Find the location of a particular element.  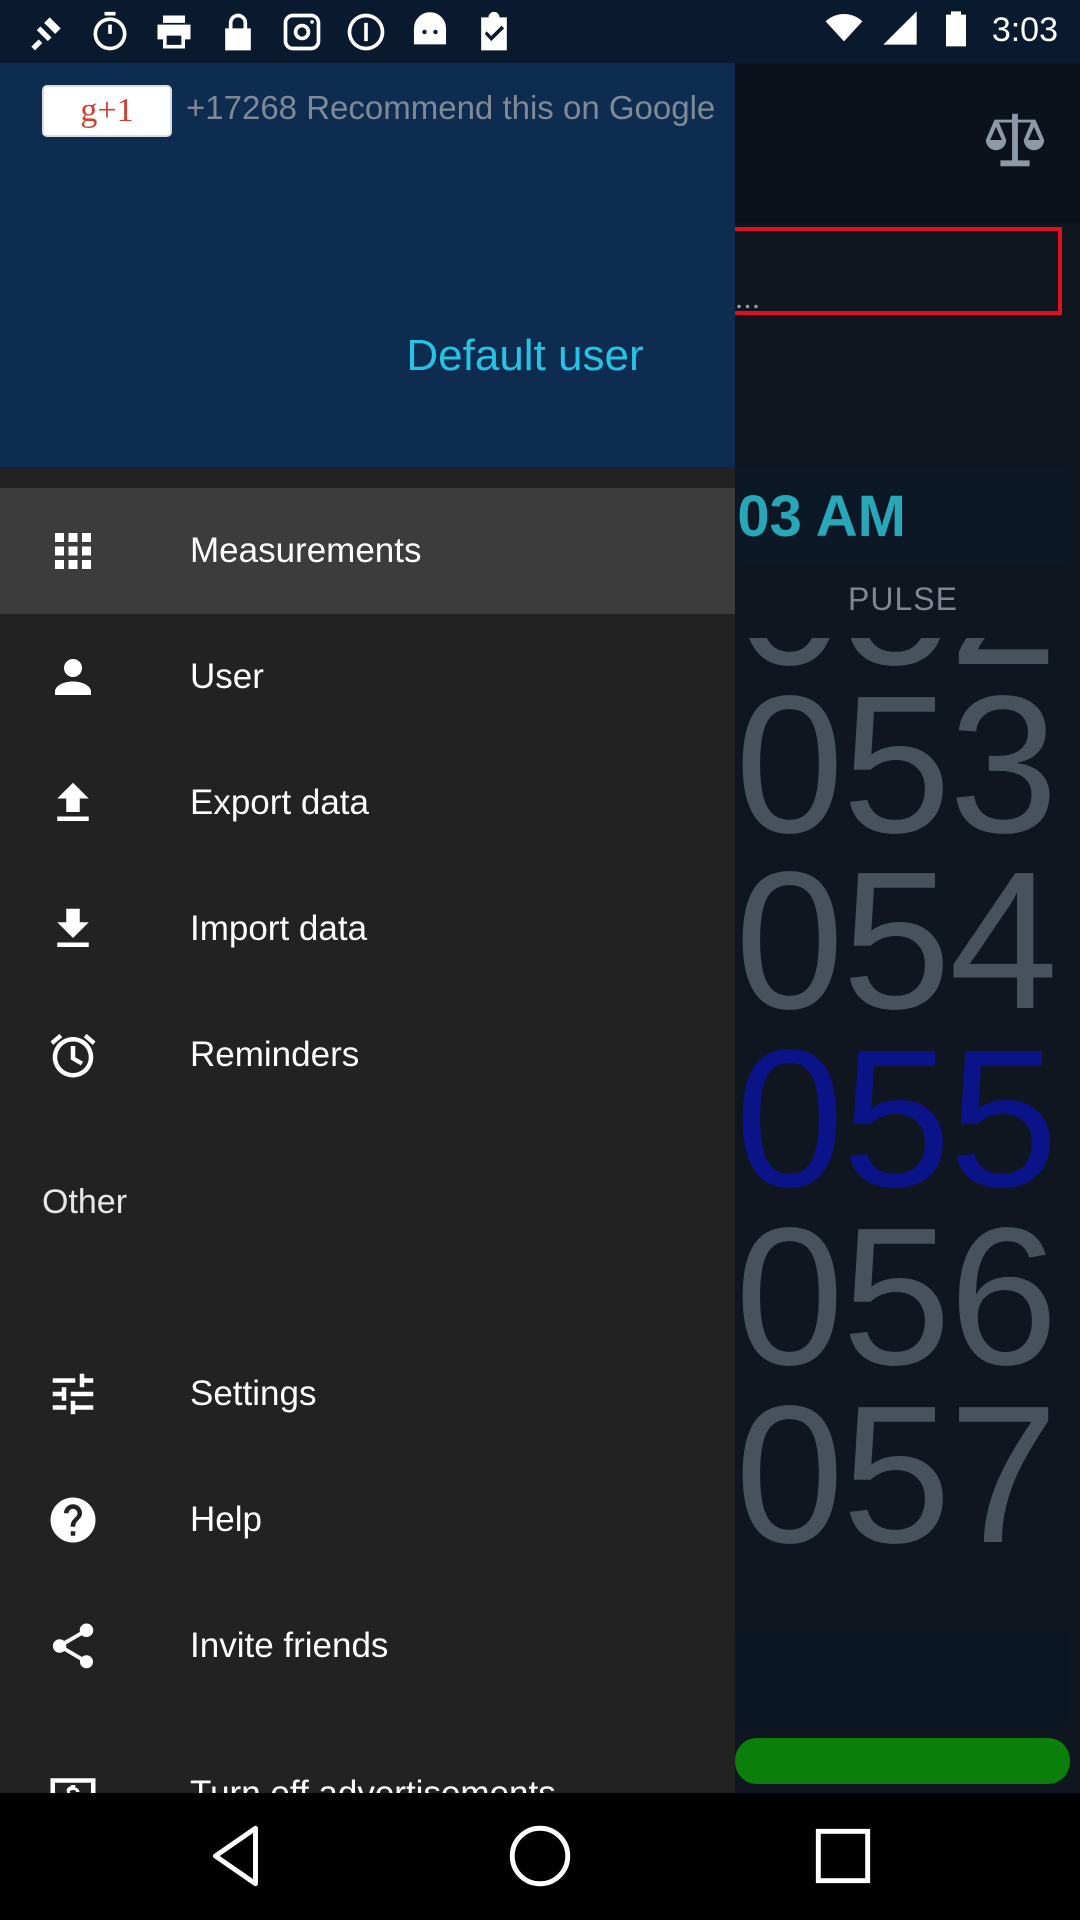

status-bar: 3:03 is located at coordinates (540, 31).